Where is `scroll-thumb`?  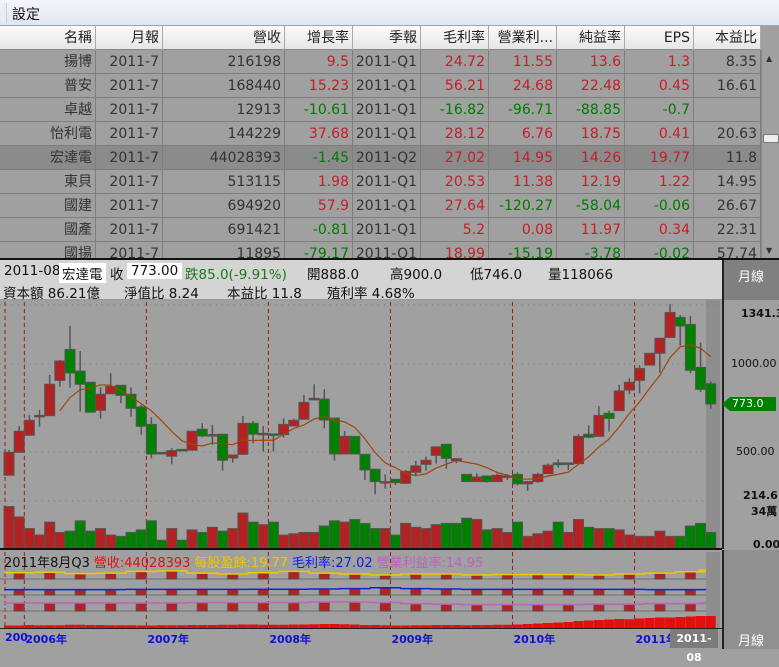 scroll-thumb is located at coordinates (771, 138).